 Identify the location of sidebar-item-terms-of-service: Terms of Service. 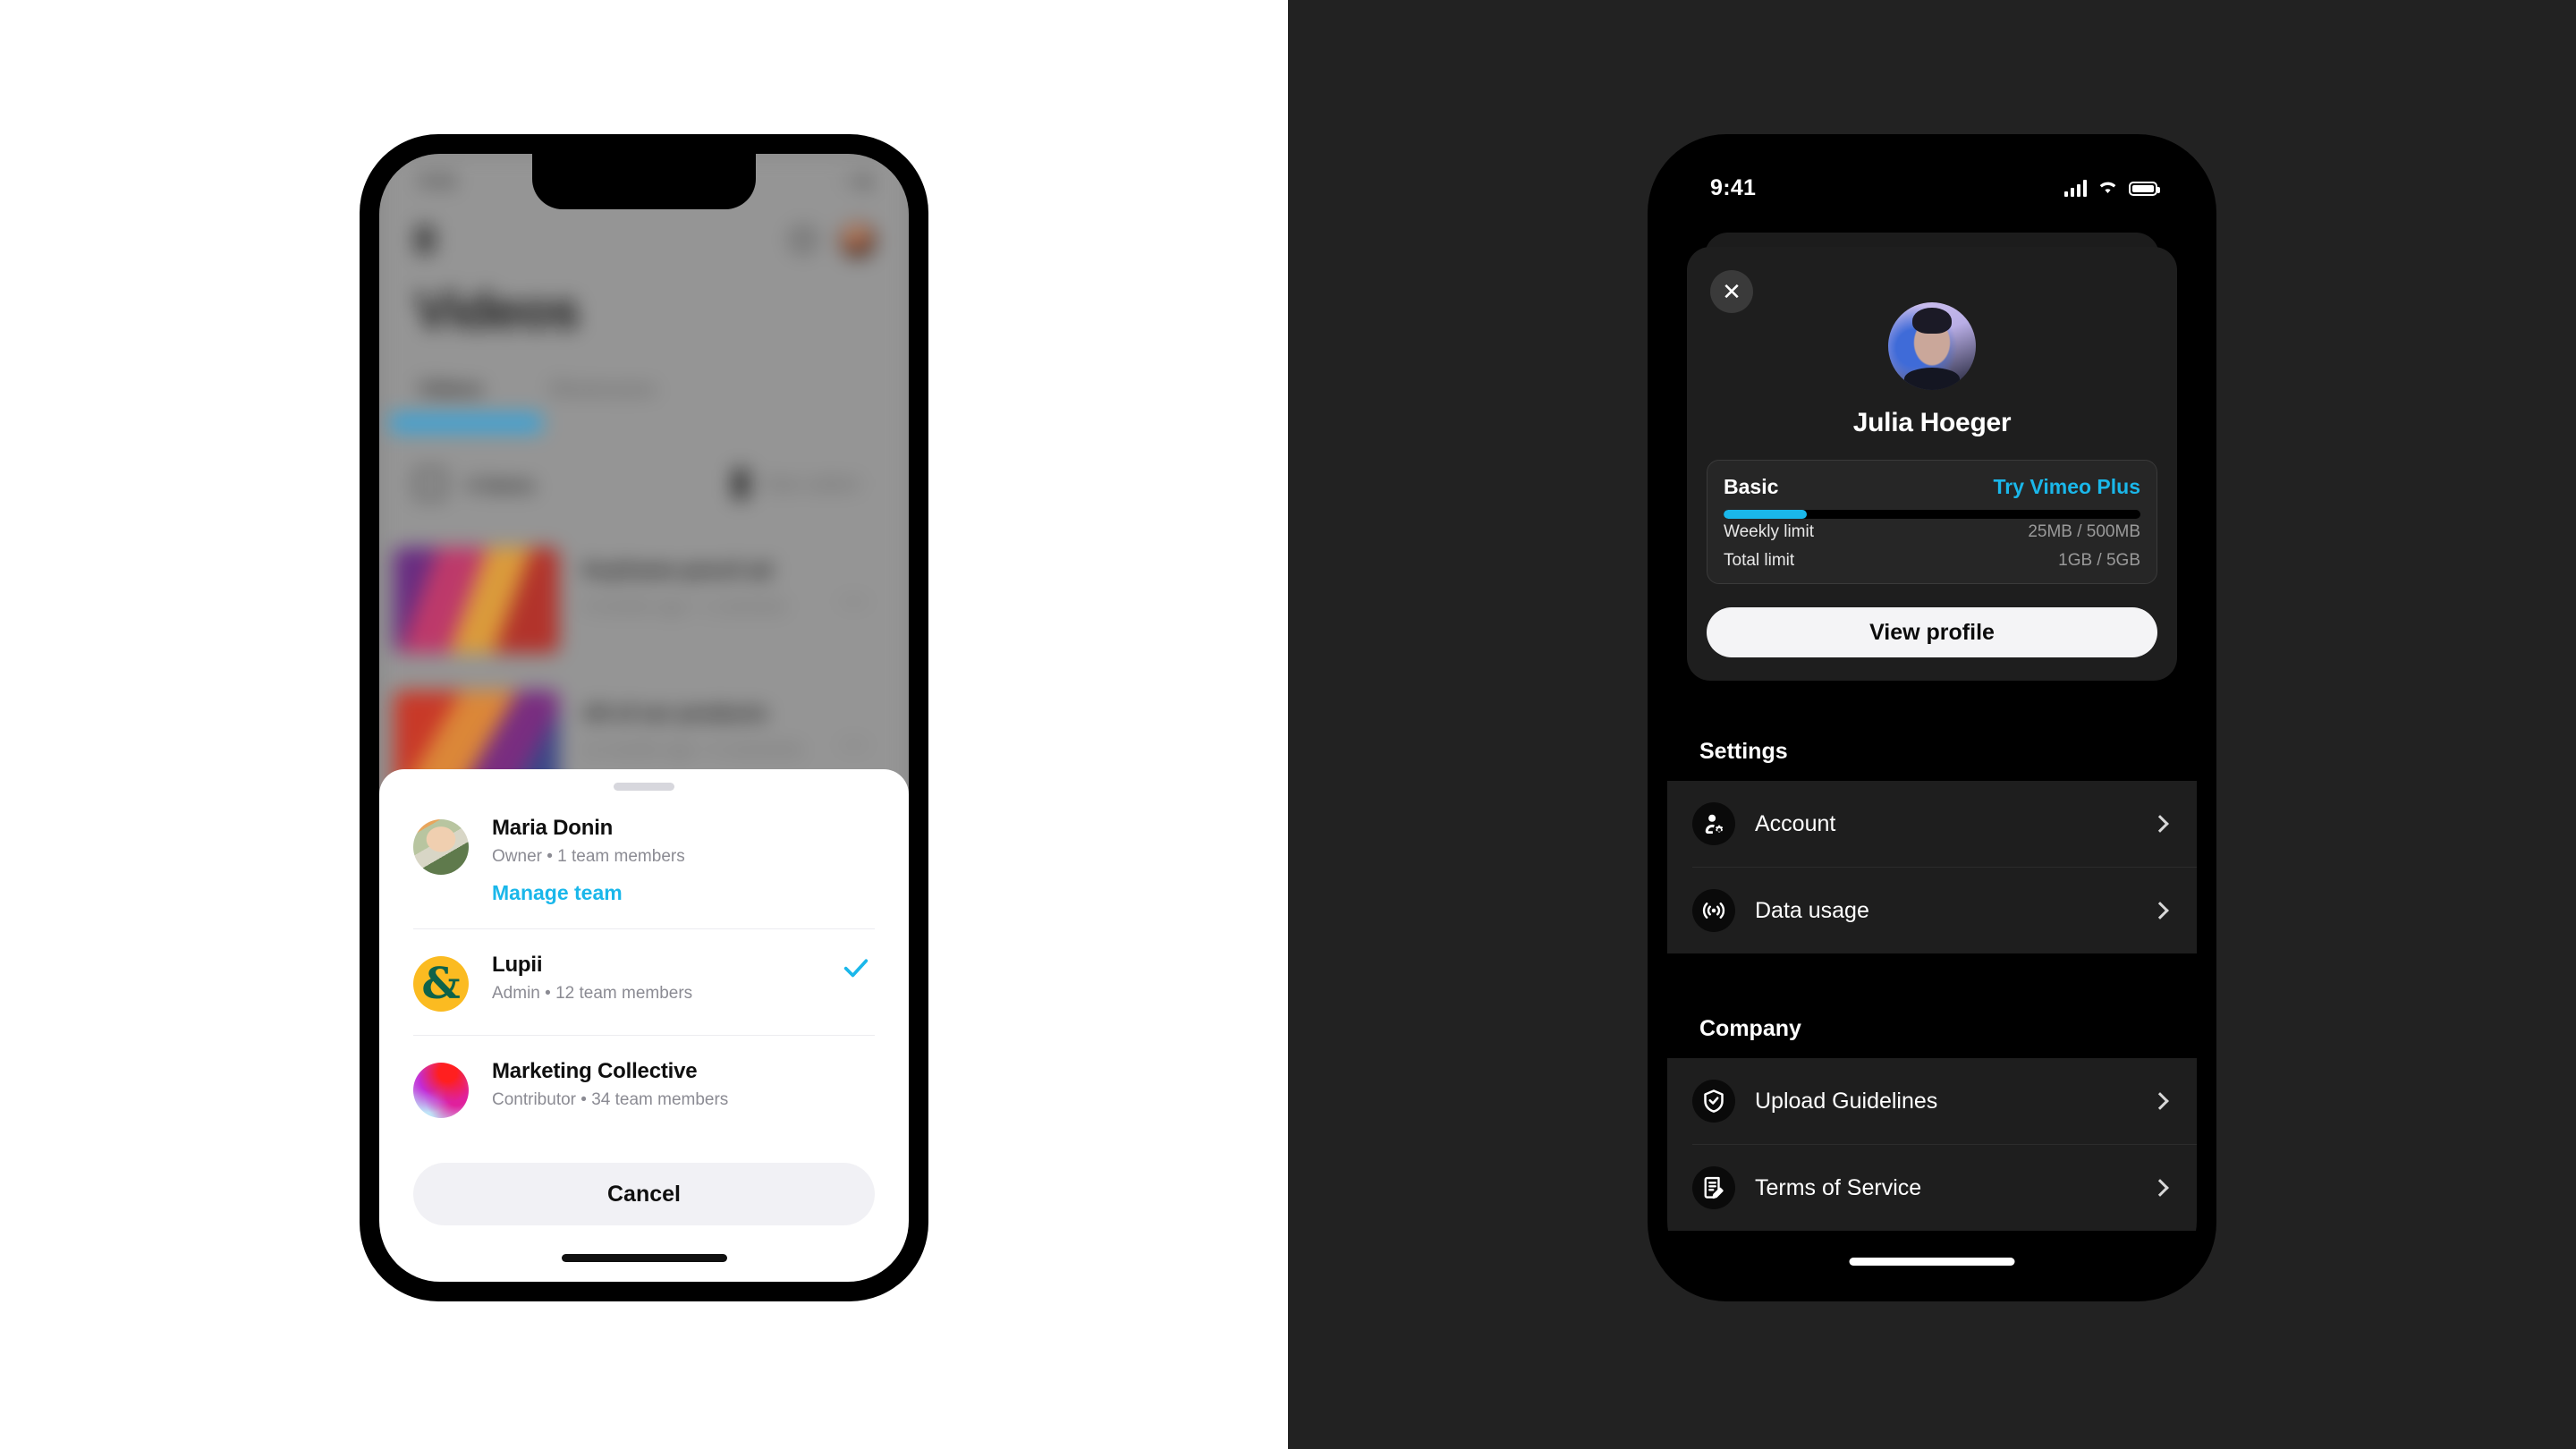
(1932, 1188).